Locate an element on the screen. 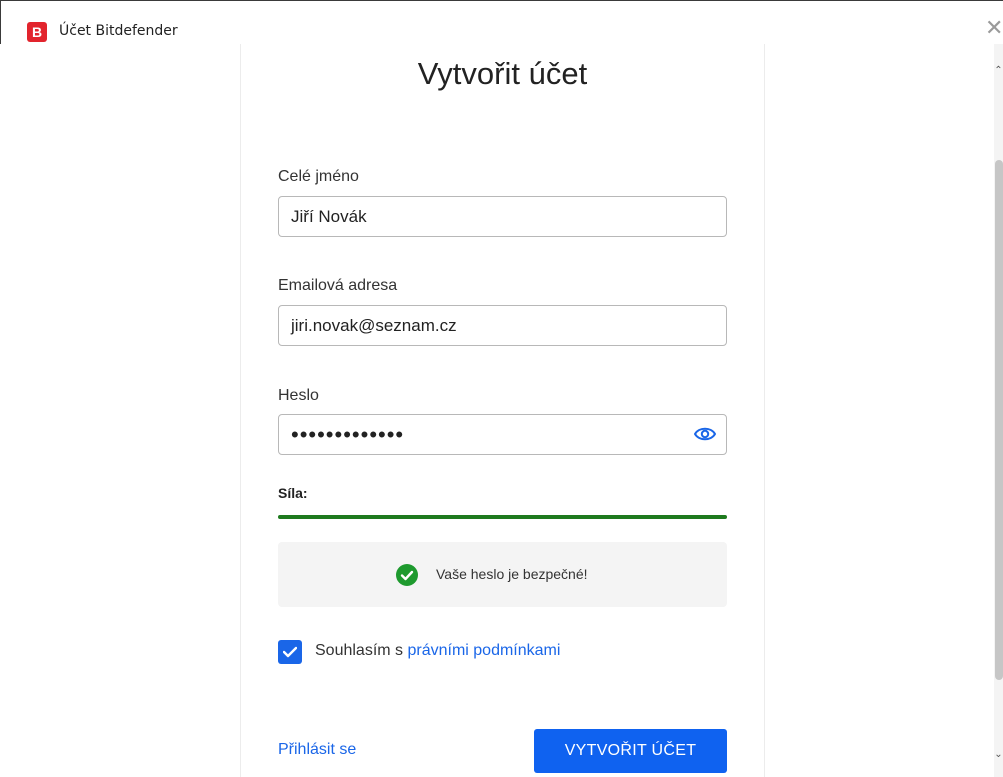 Image resolution: width=1003 pixels, height=777 pixels. eye-icon is located at coordinates (705, 434).